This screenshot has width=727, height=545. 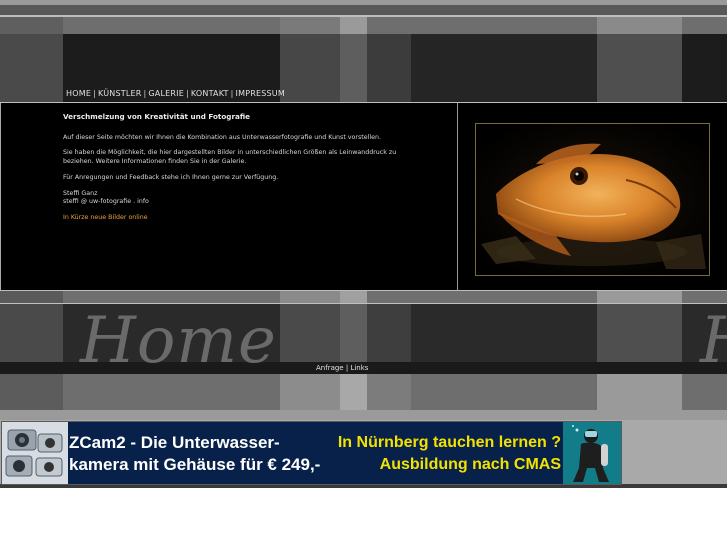 I want to click on nav-home: HOME, so click(x=78, y=93).